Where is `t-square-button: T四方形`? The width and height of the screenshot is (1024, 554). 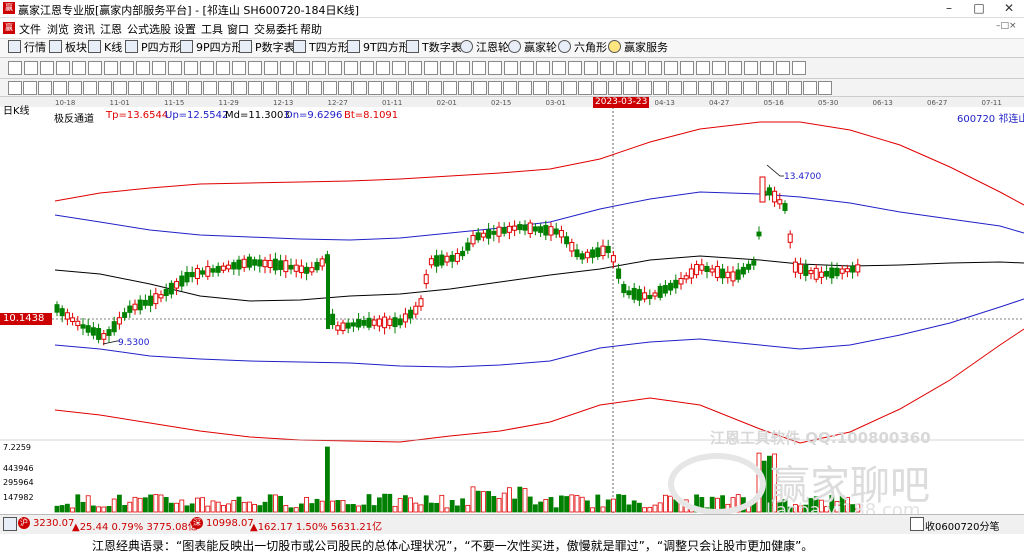 t-square-button: T四方形 is located at coordinates (321, 48).